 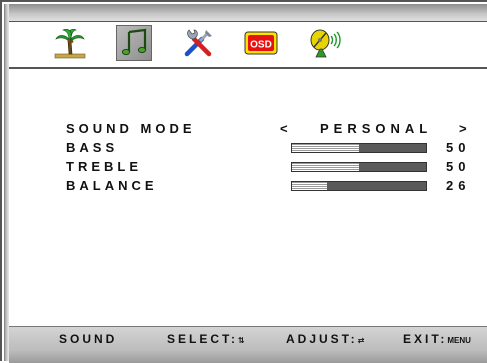 I want to click on balance-slider-fill, so click(x=309, y=186).